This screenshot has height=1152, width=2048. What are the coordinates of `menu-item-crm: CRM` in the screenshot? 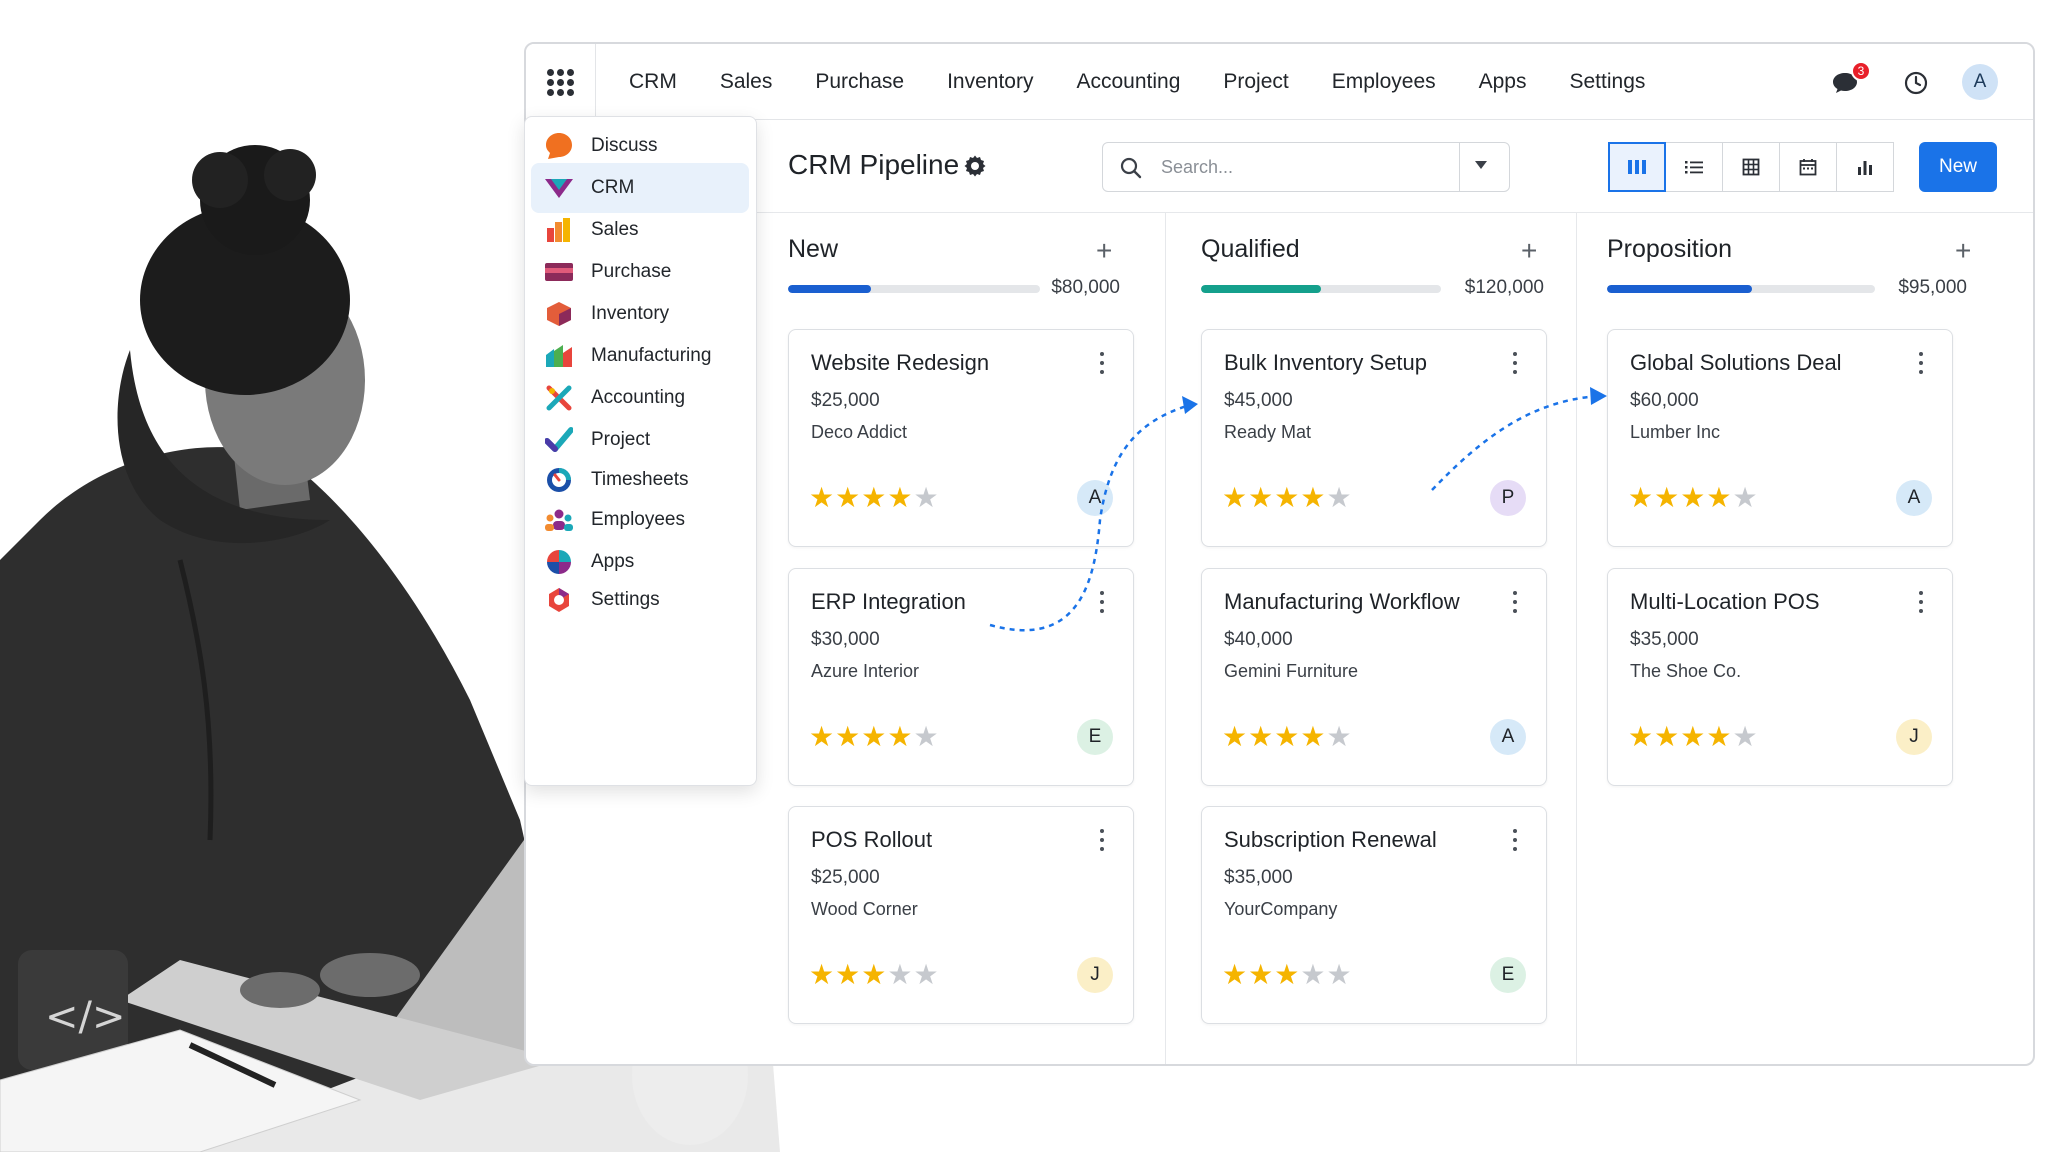 It's located at (653, 82).